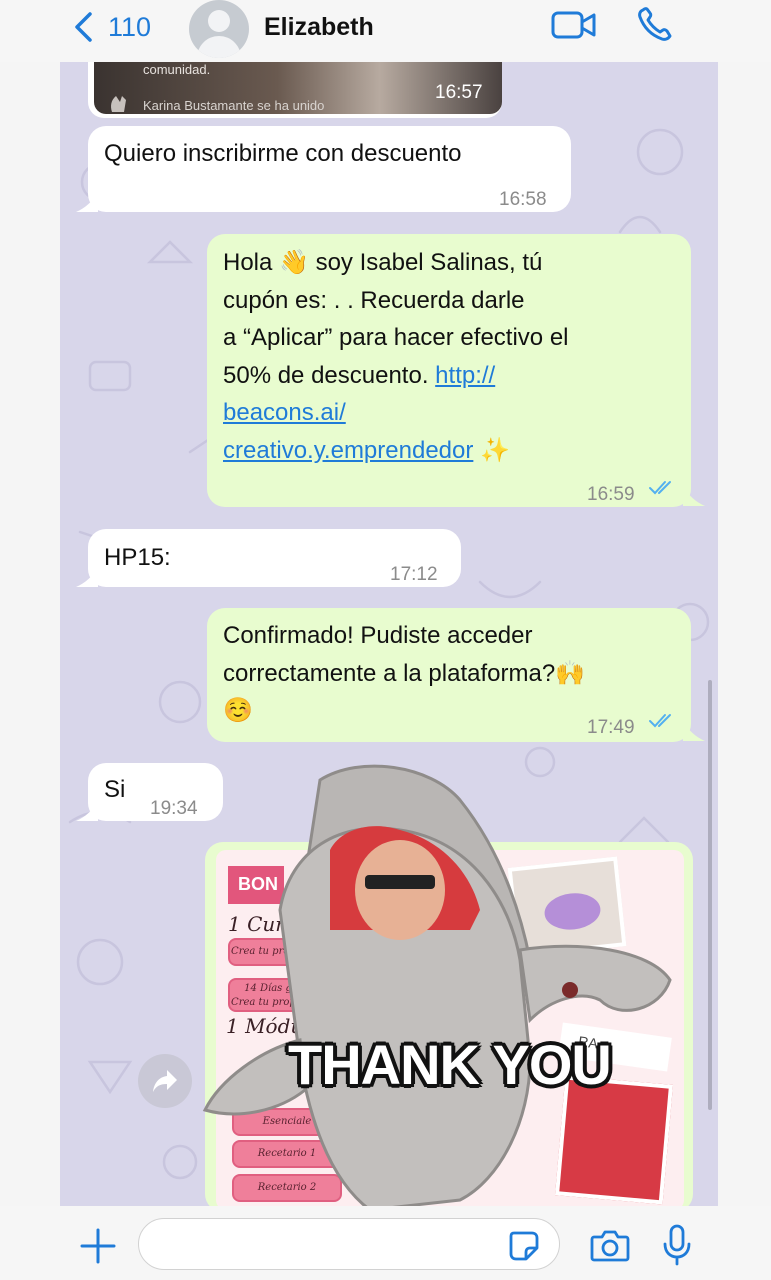 The height and width of the screenshot is (1280, 771). Describe the element at coordinates (283, 153) in the screenshot. I see `message-text: Quiero inscribirme con descuento` at that location.